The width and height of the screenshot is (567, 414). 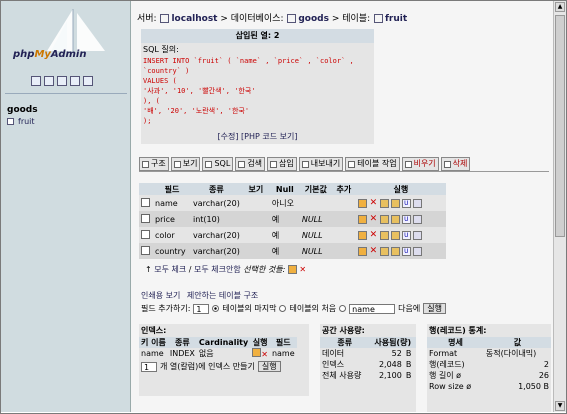 I want to click on docs-icon, so click(x=75, y=81).